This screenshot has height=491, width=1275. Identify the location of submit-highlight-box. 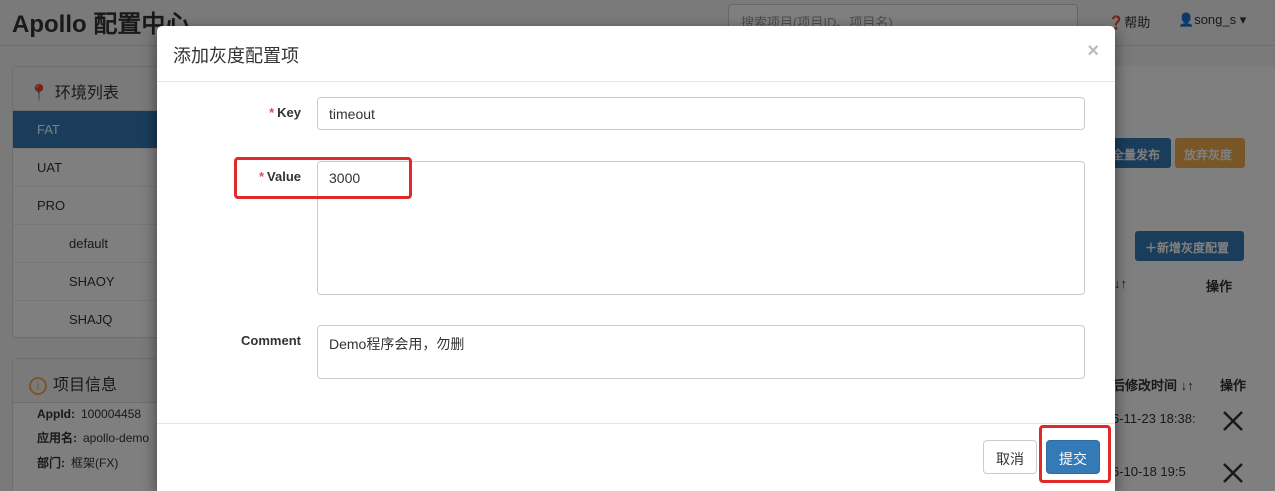
(1075, 454).